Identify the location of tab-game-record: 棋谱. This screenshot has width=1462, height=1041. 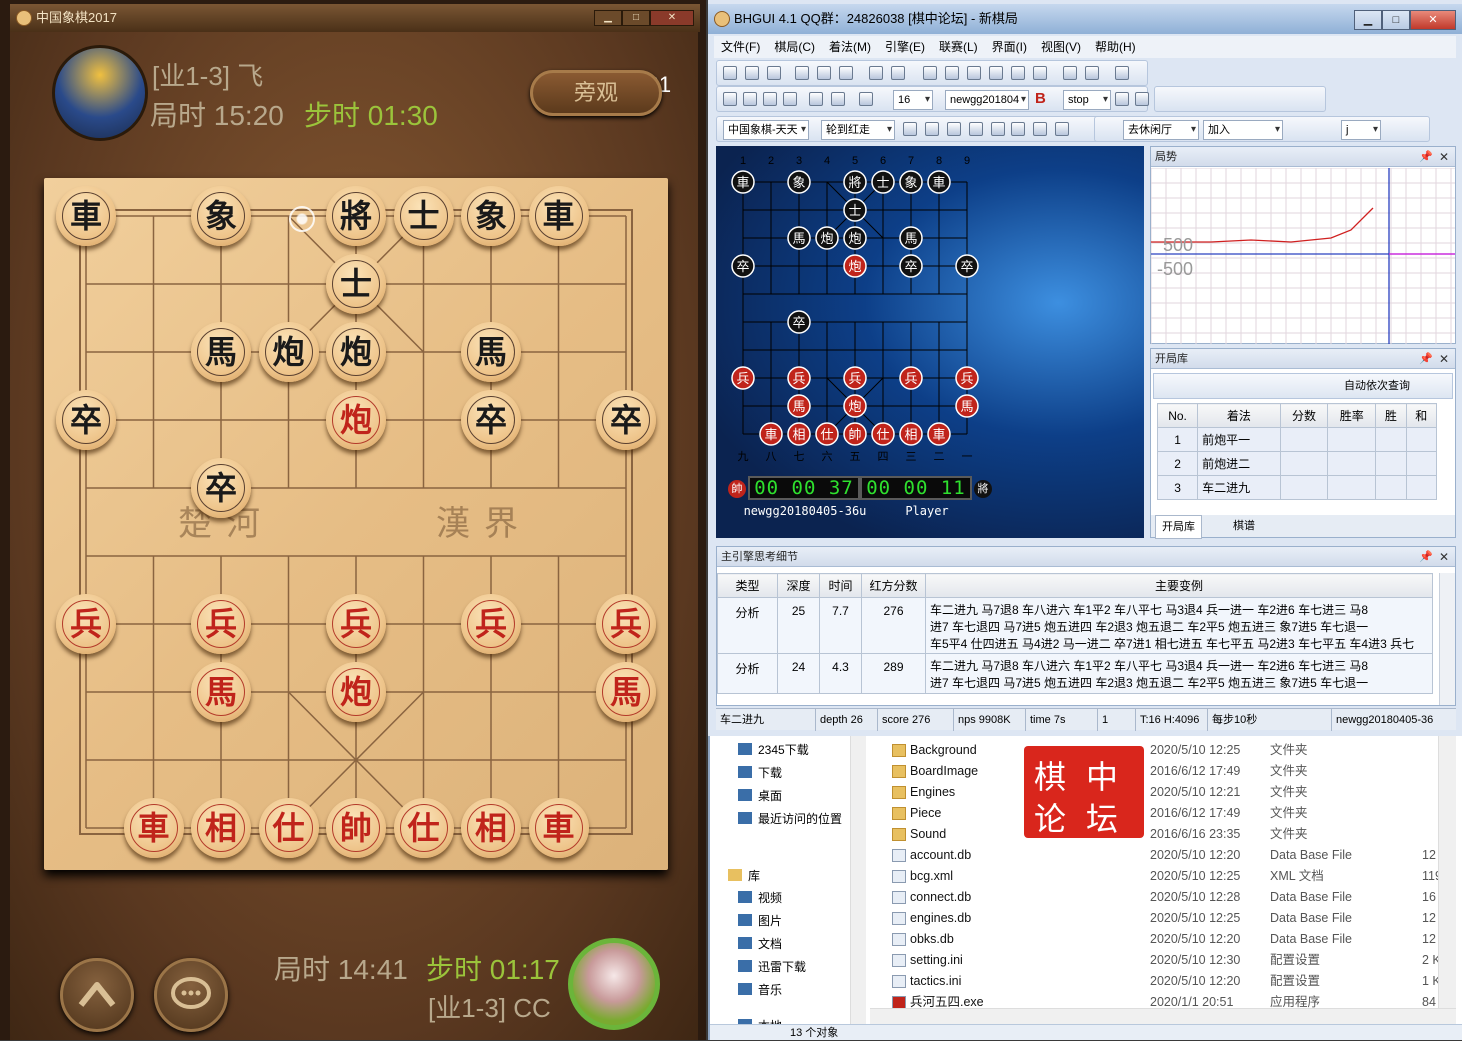
(1244, 526).